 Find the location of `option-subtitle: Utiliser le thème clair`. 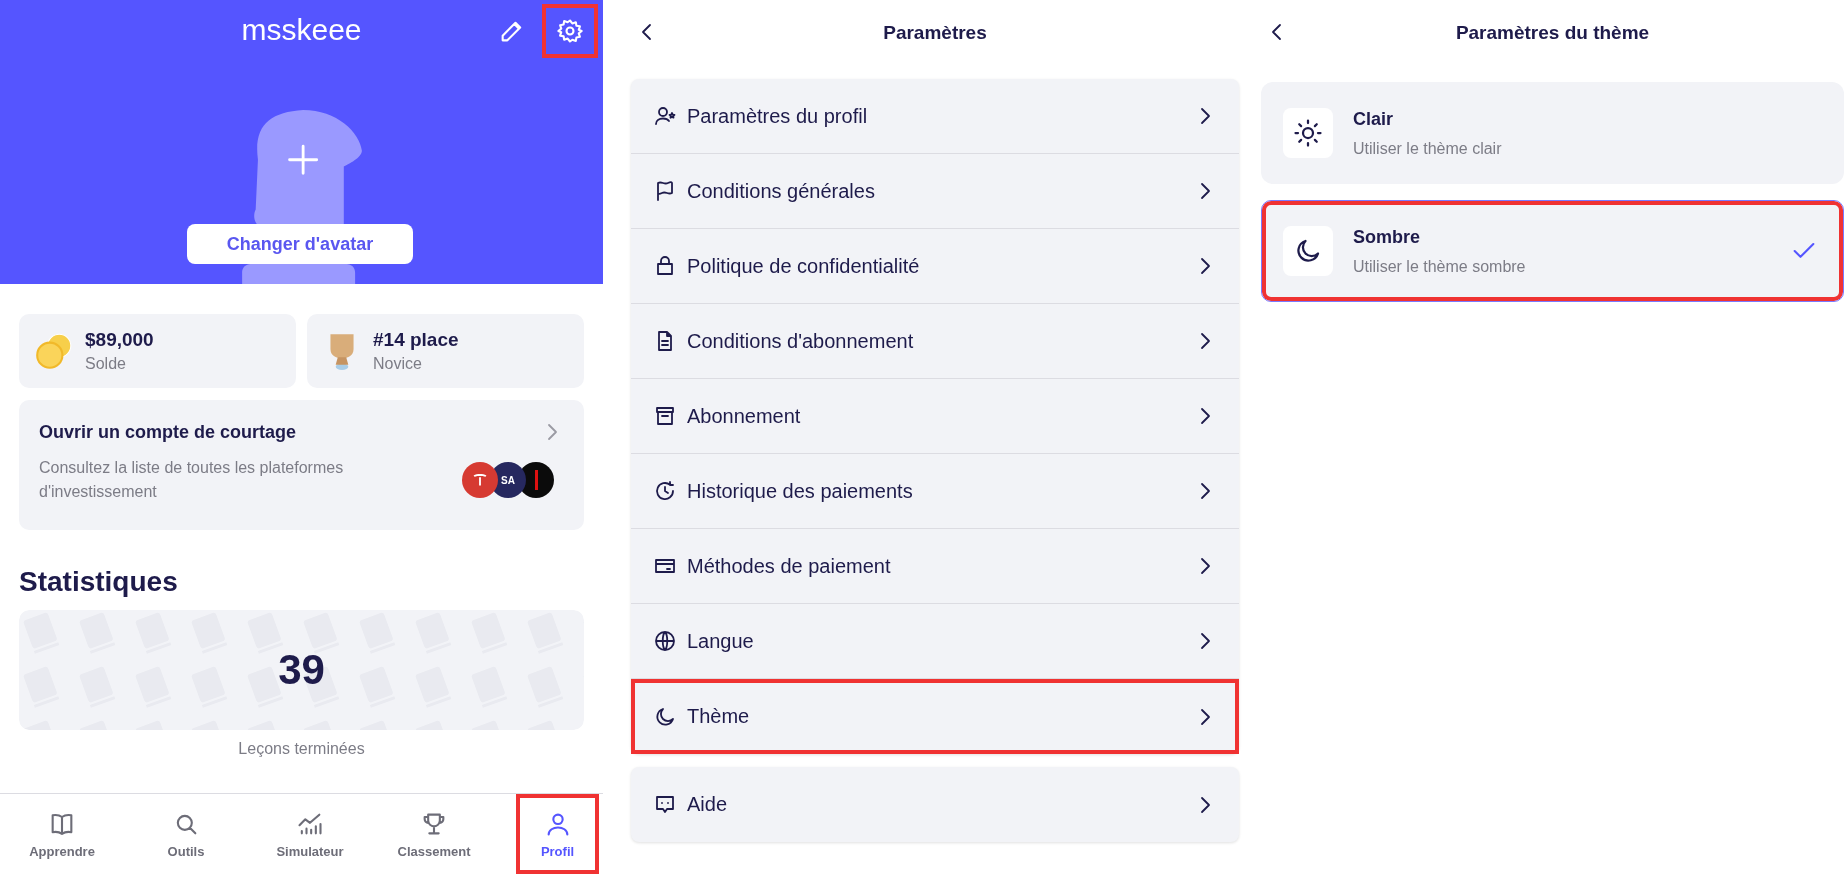

option-subtitle: Utiliser le thème clair is located at coordinates (1428, 148).